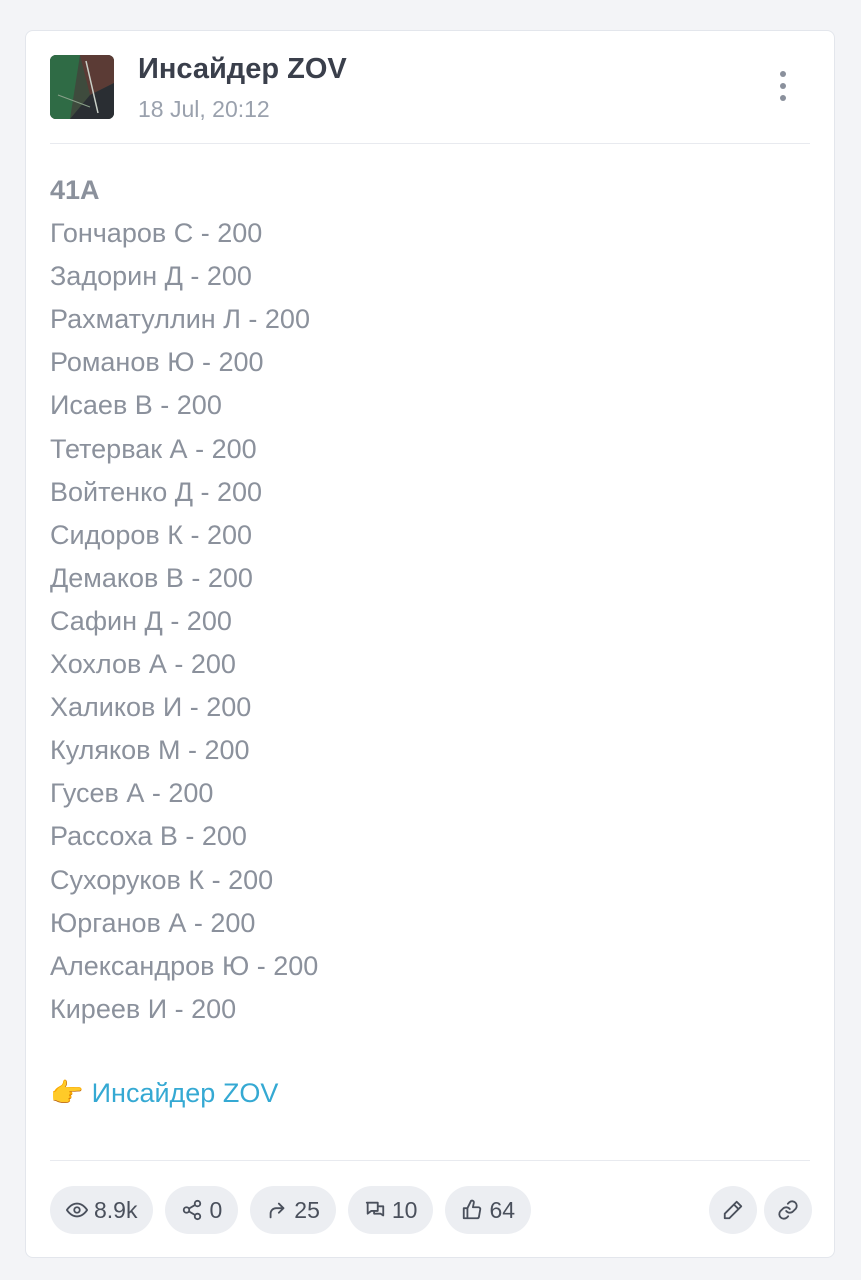 The height and width of the screenshot is (1280, 861). I want to click on channel-avatar, so click(82, 87).